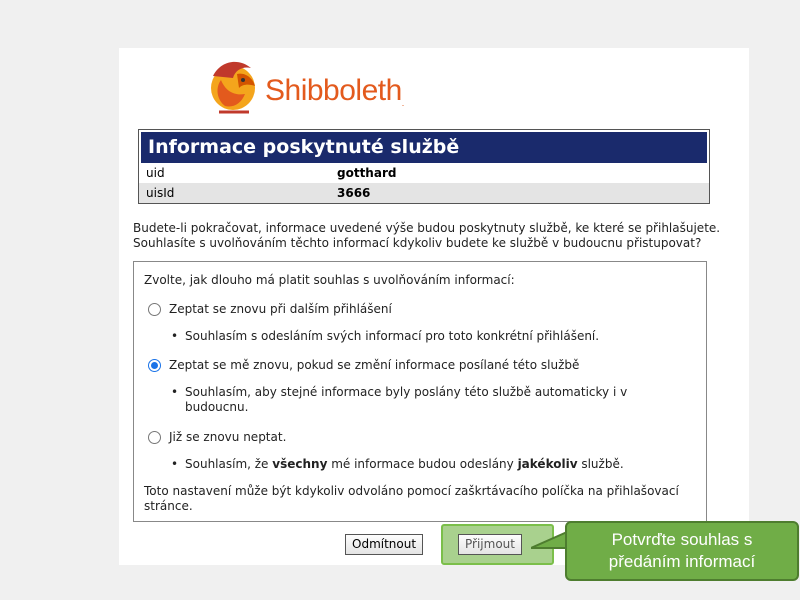 The height and width of the screenshot is (600, 800). What do you see at coordinates (334, 91) in the screenshot?
I see `logo-wordmark: Shibboleth.` at bounding box center [334, 91].